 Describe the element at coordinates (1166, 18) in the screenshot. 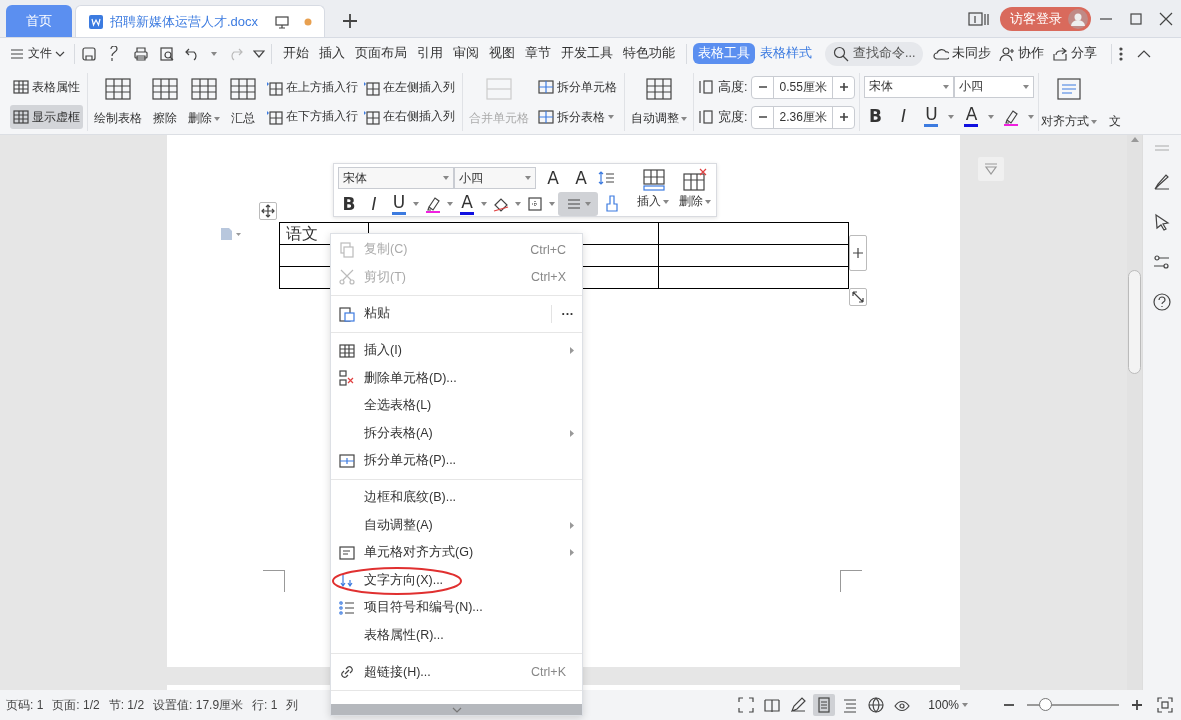

I see `close-icon` at that location.